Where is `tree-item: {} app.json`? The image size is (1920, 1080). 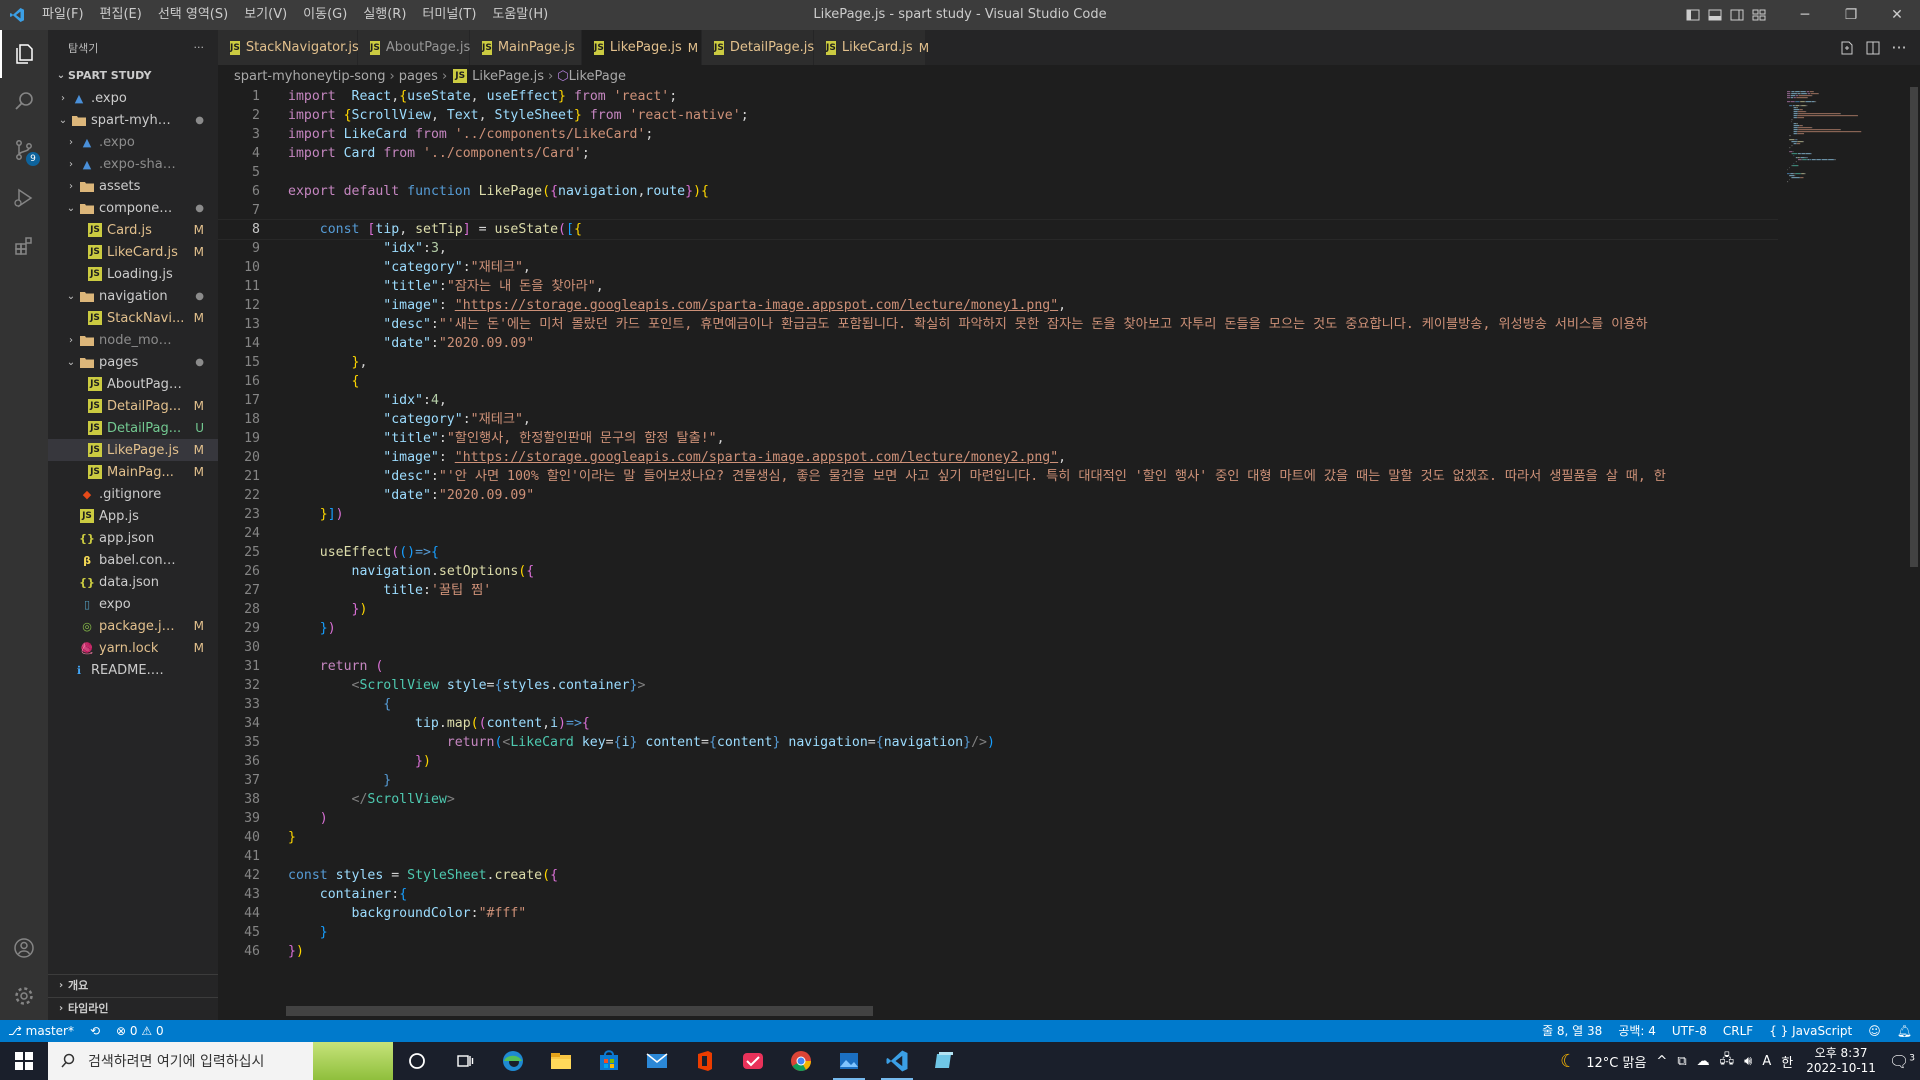 tree-item: {} app.json is located at coordinates (133, 538).